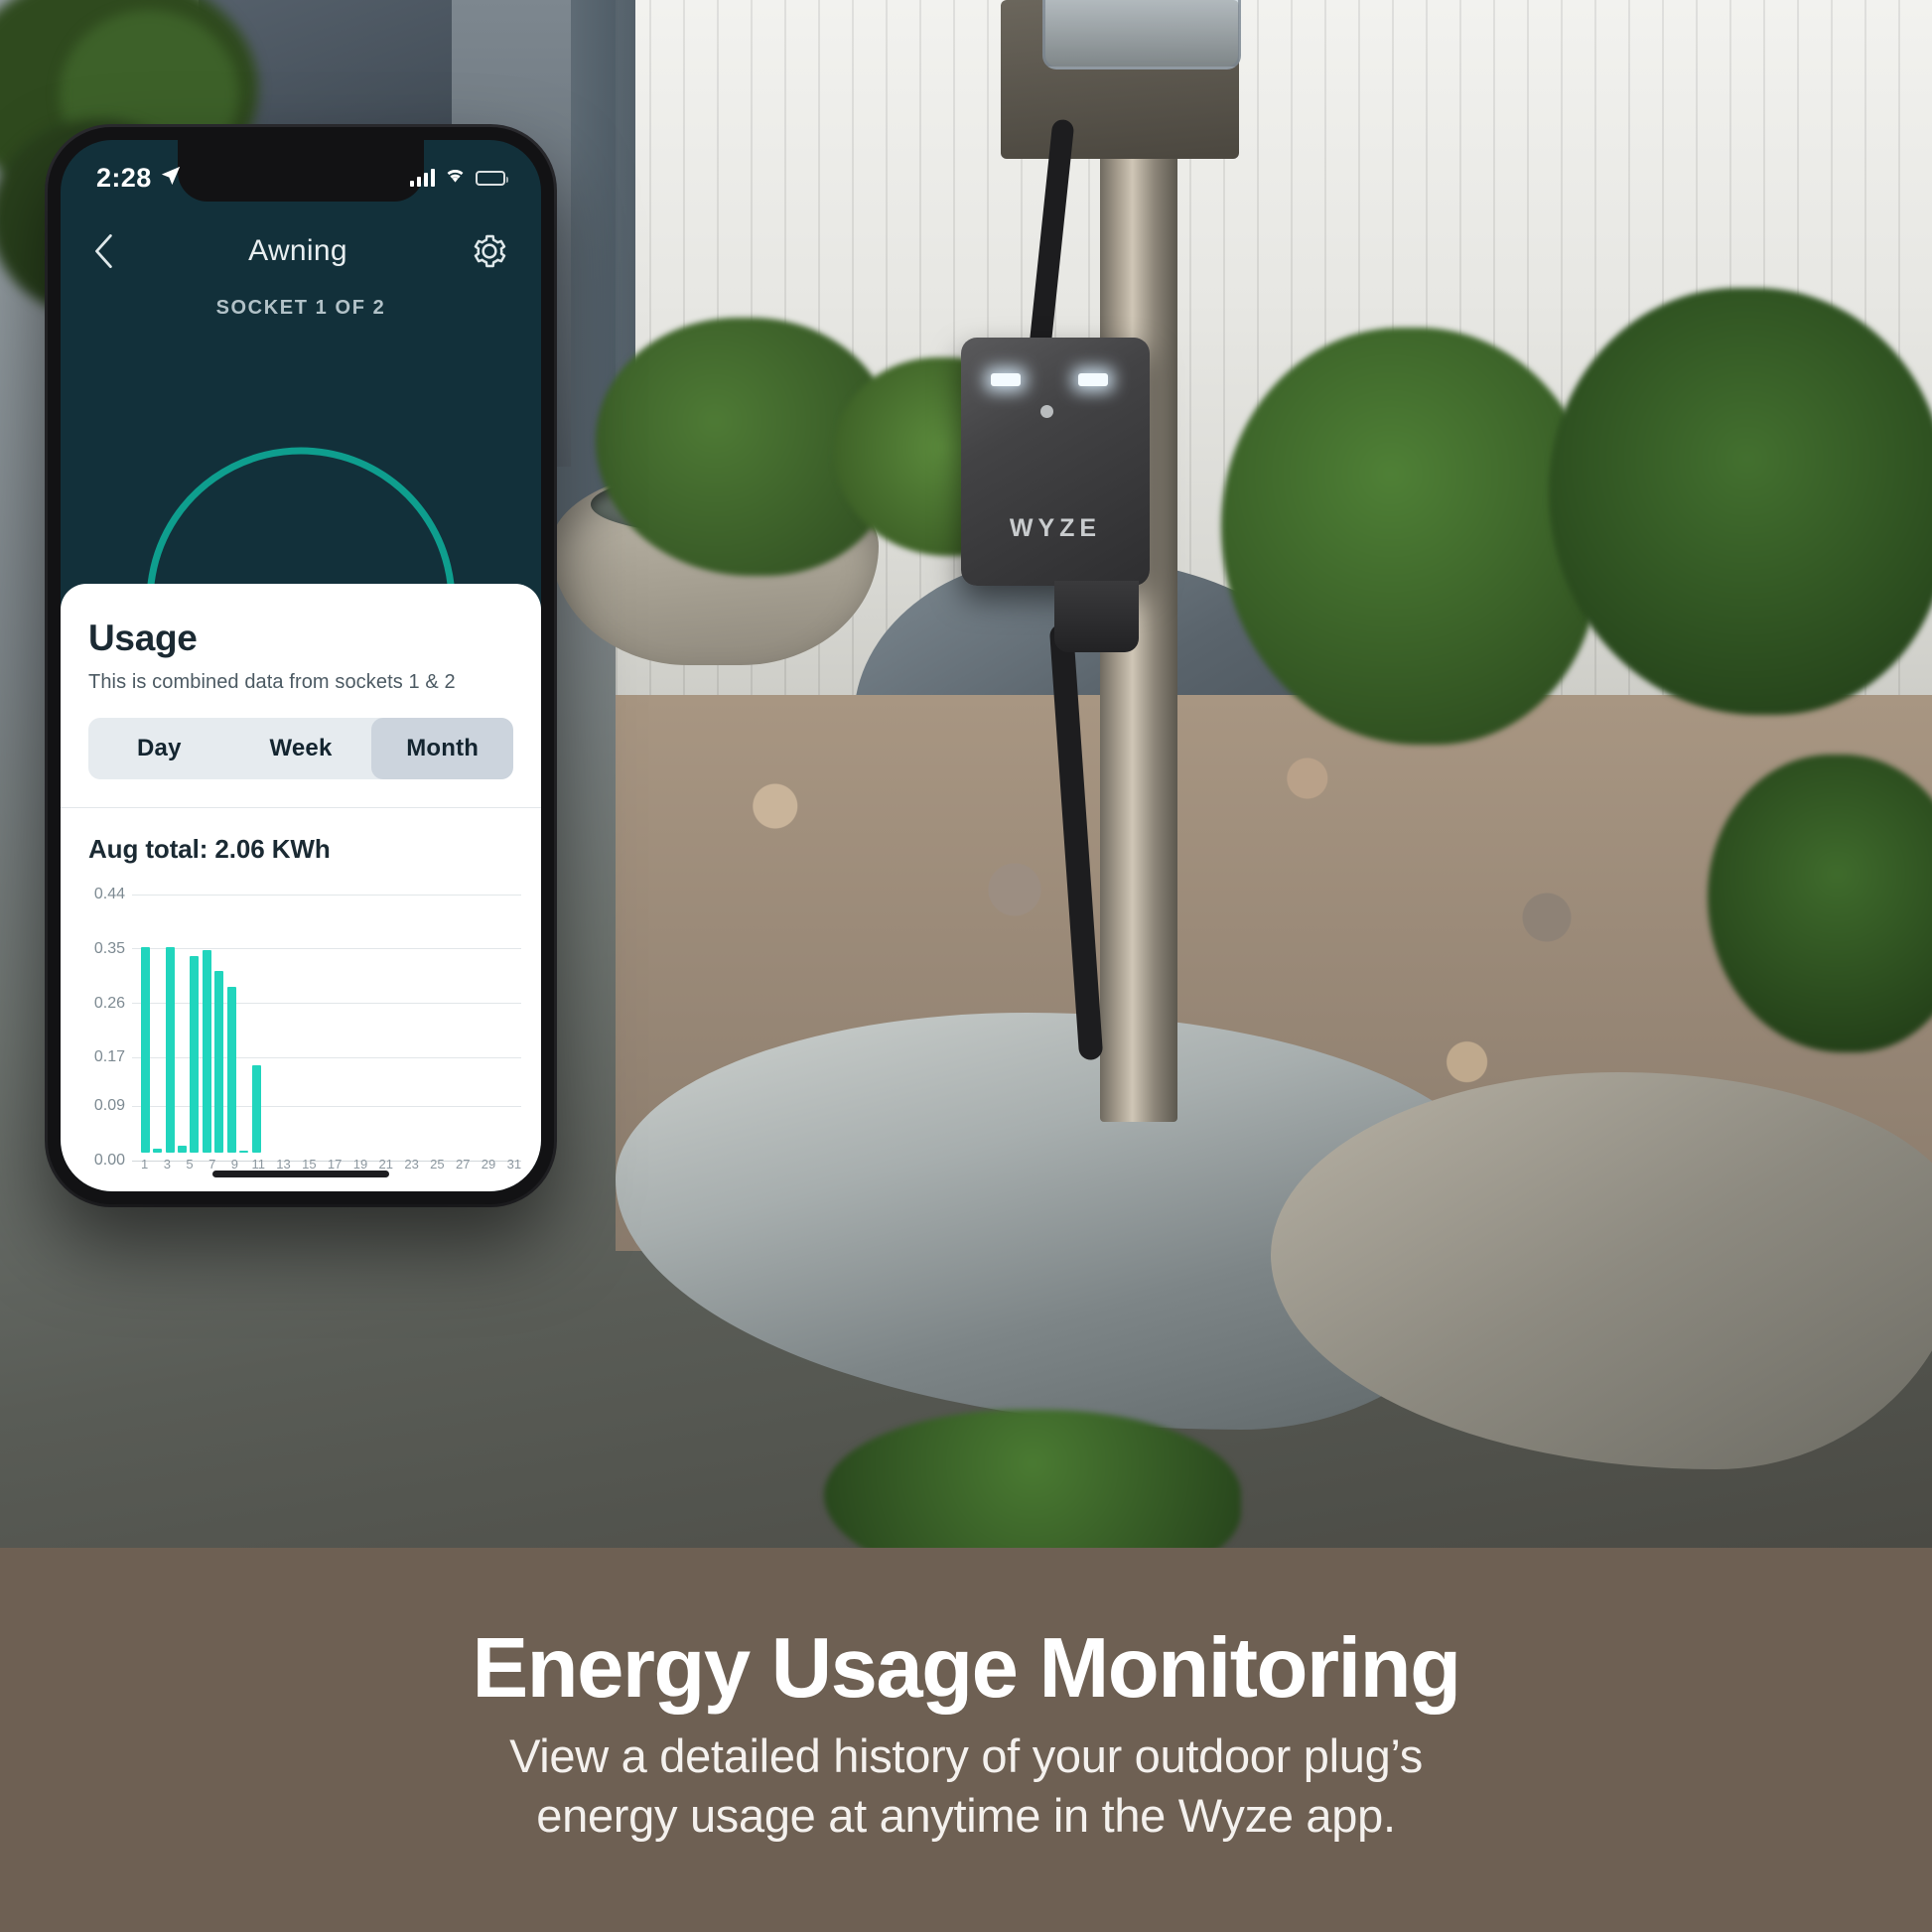 The width and height of the screenshot is (1932, 1932). Describe the element at coordinates (438, 1164) in the screenshot. I see `chart-x-tick-label: 25` at that location.